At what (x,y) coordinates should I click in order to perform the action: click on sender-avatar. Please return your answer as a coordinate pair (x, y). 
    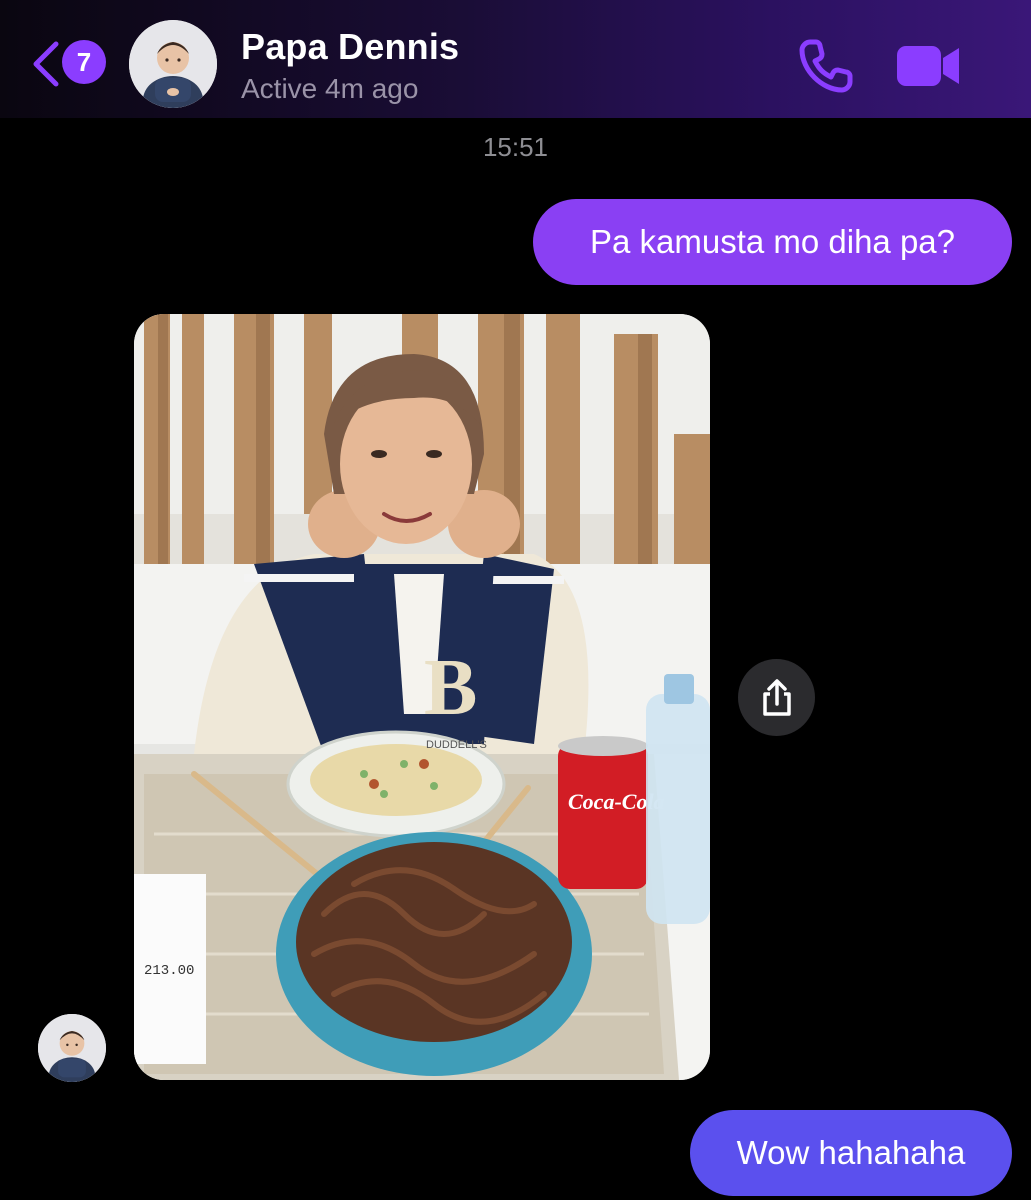
    Looking at the image, I should click on (72, 1048).